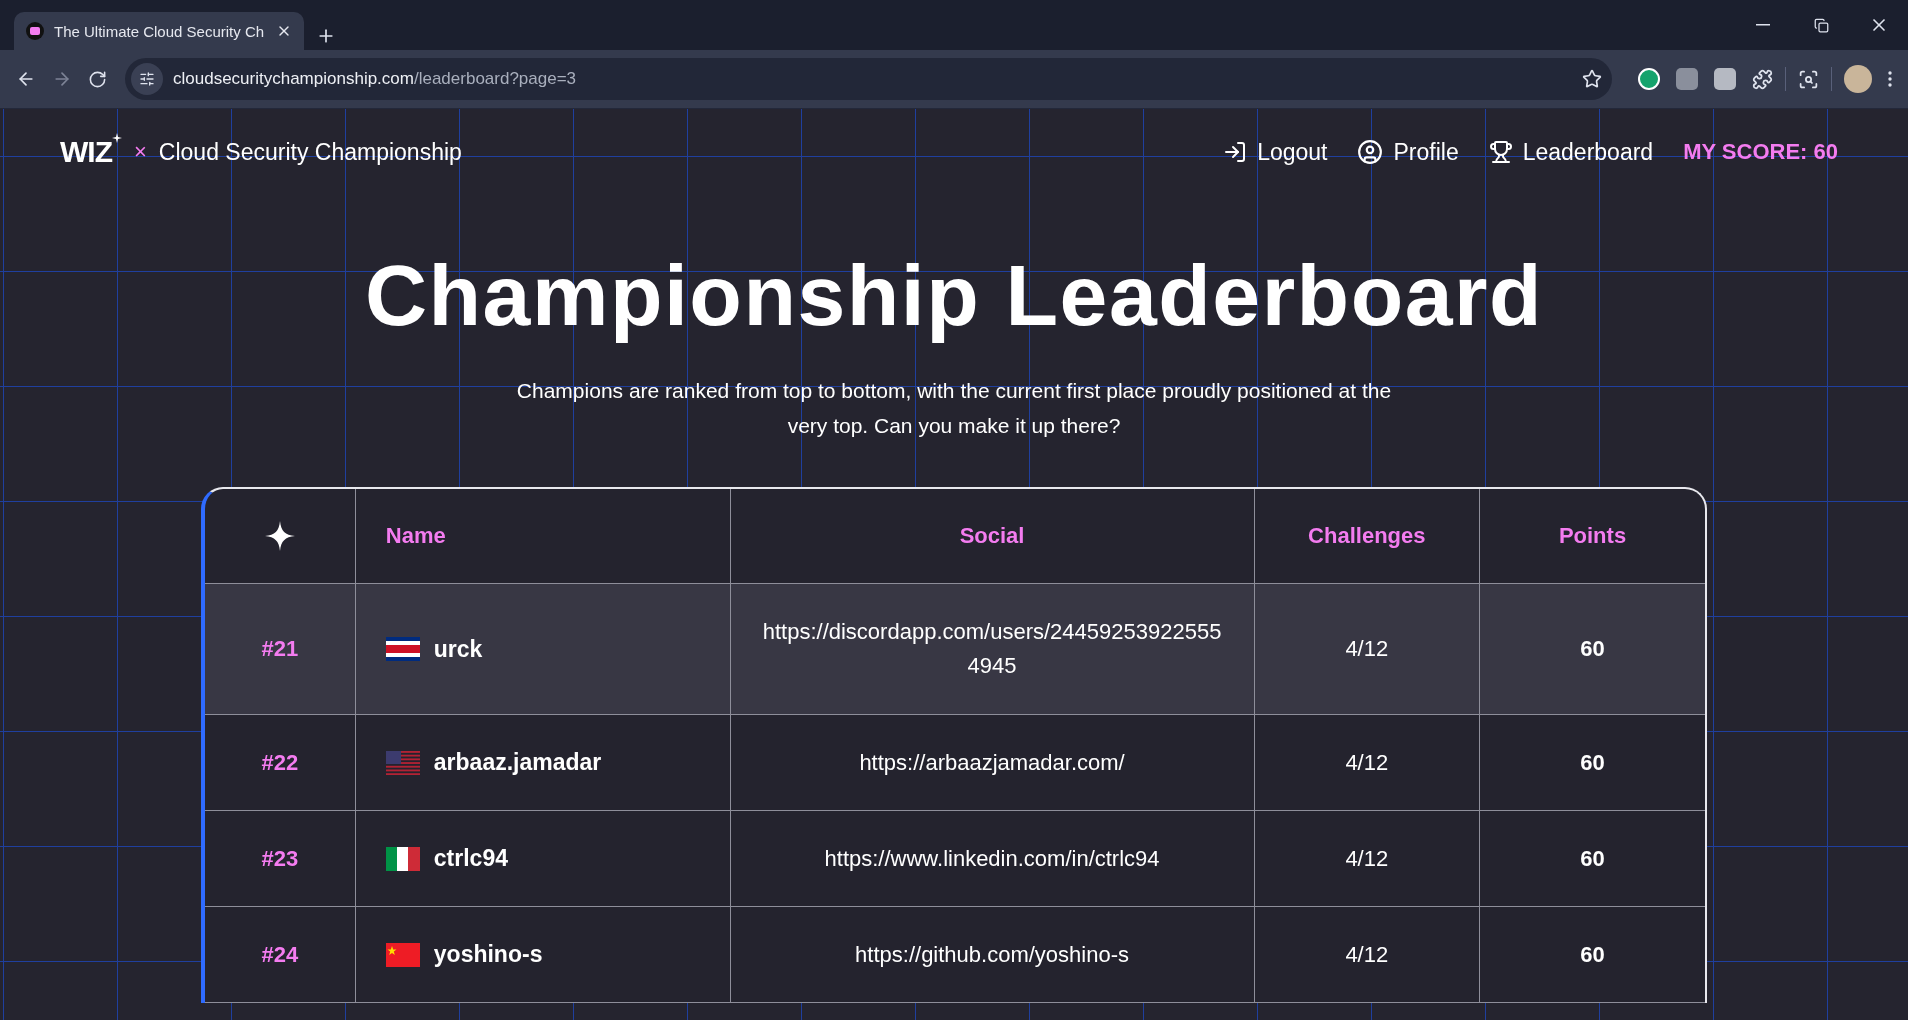 Image resolution: width=1908 pixels, height=1020 pixels. Describe the element at coordinates (1408, 152) in the screenshot. I see `nav-link: Profile` at that location.